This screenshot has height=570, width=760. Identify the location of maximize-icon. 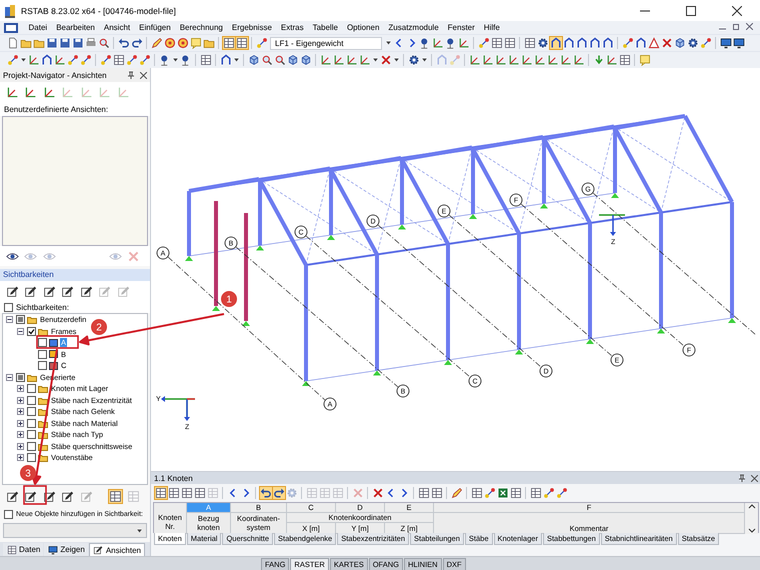
(691, 11).